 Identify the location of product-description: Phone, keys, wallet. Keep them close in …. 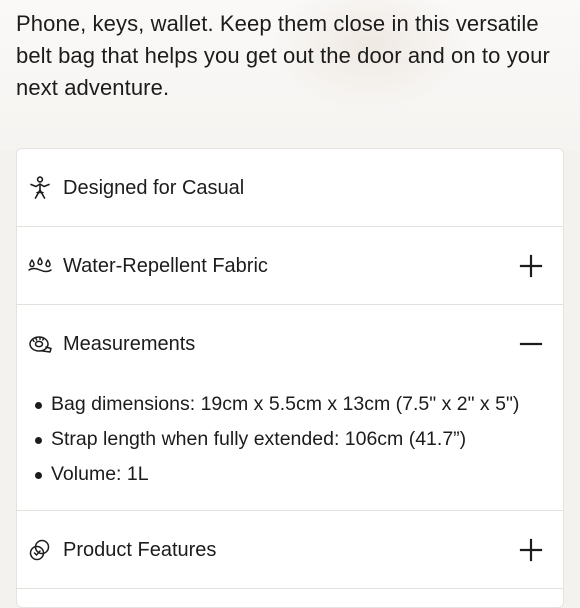
(283, 55).